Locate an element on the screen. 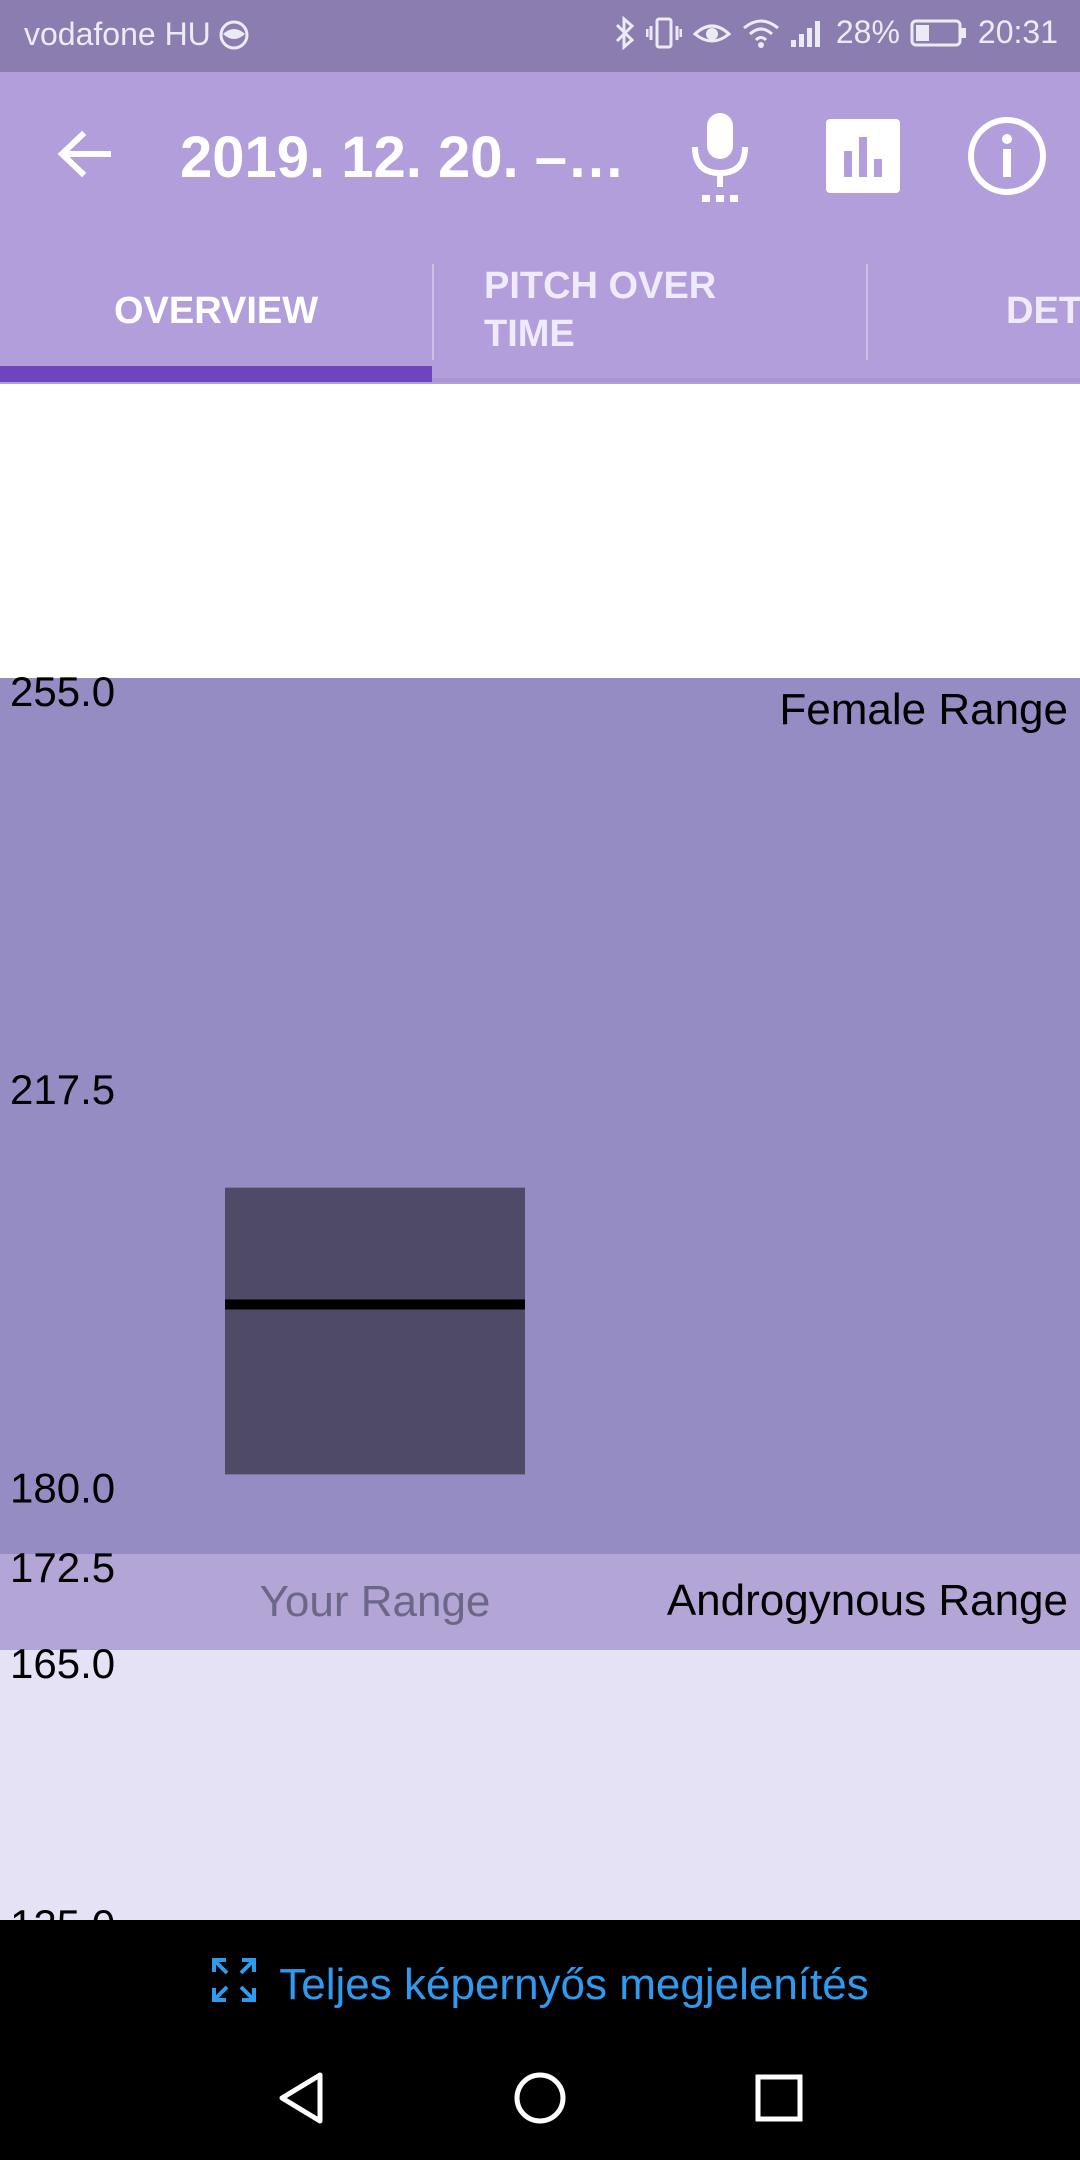 Image resolution: width=1080 pixels, height=2160 pixels. y-tick-label: 255.0 is located at coordinates (62, 691).